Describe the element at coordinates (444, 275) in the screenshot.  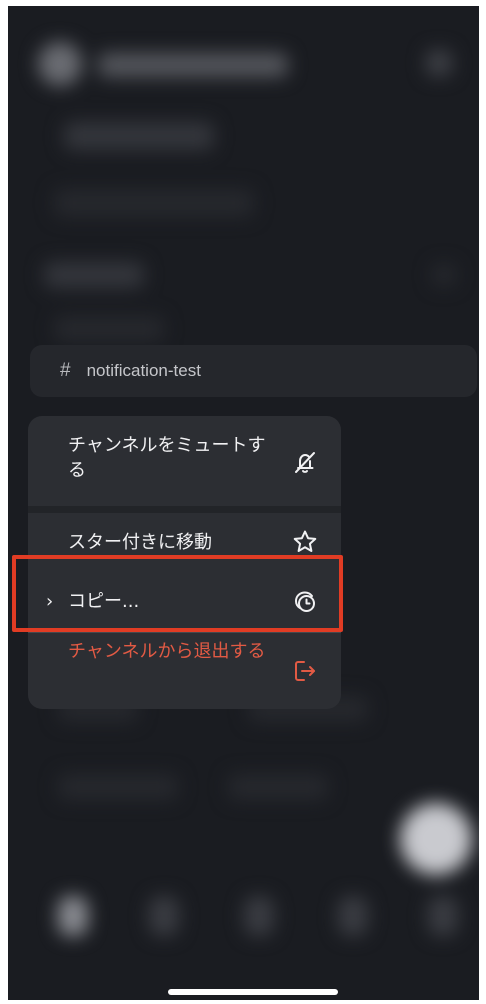
I see `blurred-section-action` at that location.